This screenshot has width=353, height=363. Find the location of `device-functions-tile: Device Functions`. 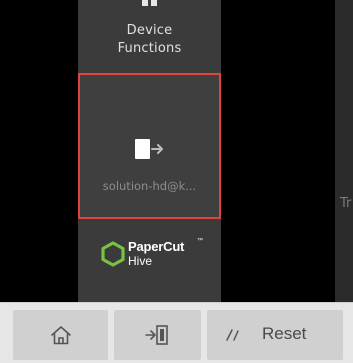

device-functions-tile: Device Functions is located at coordinates (149, 33).